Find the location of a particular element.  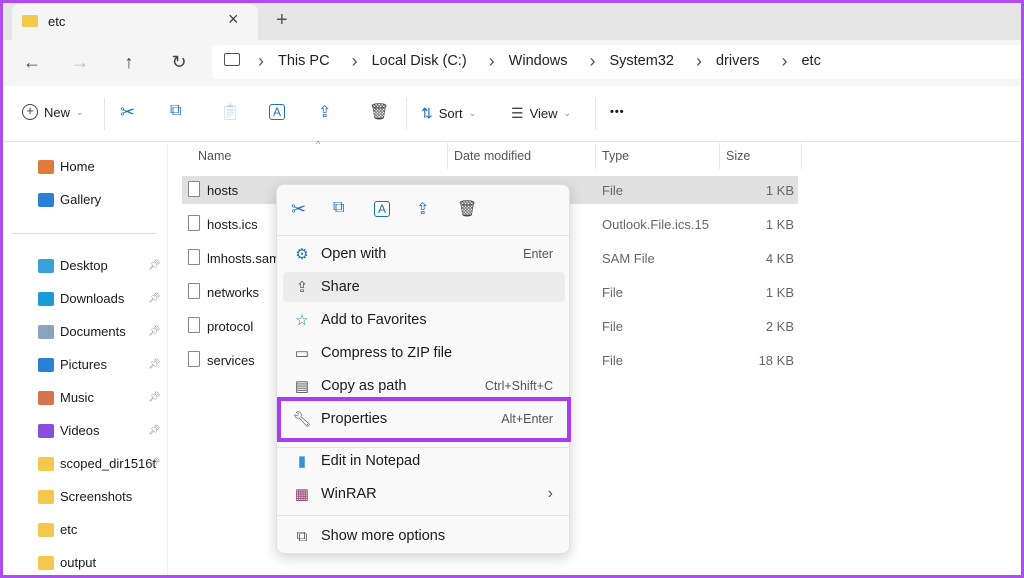

tab-etc: etc × is located at coordinates (135, 22).